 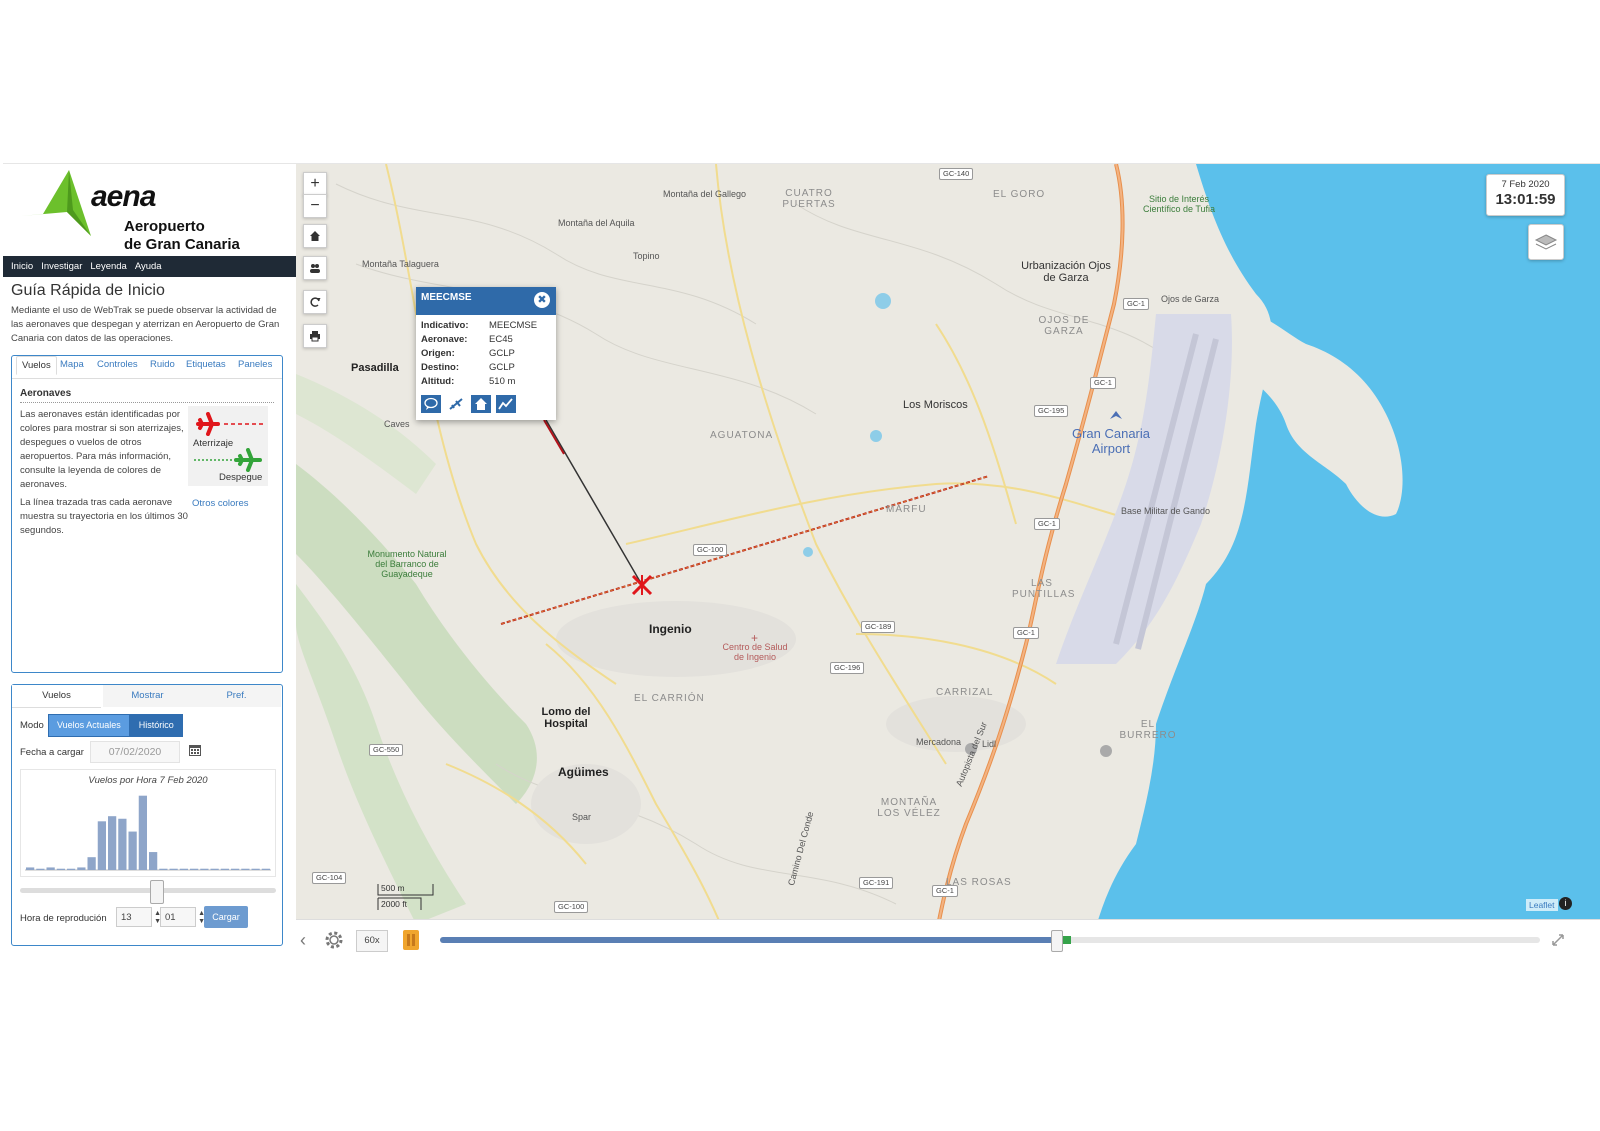 What do you see at coordinates (1044, 589) in the screenshot?
I see `area-label: LAS PUNTILLAS` at bounding box center [1044, 589].